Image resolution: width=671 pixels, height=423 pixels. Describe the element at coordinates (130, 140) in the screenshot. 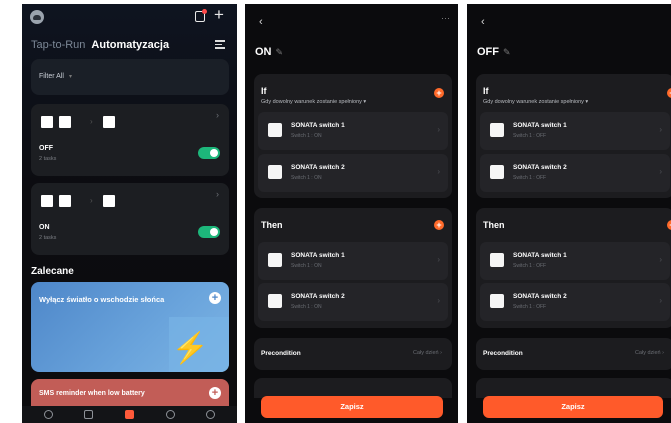

I see `automation-card-off: › › OFF 2 tasks` at that location.